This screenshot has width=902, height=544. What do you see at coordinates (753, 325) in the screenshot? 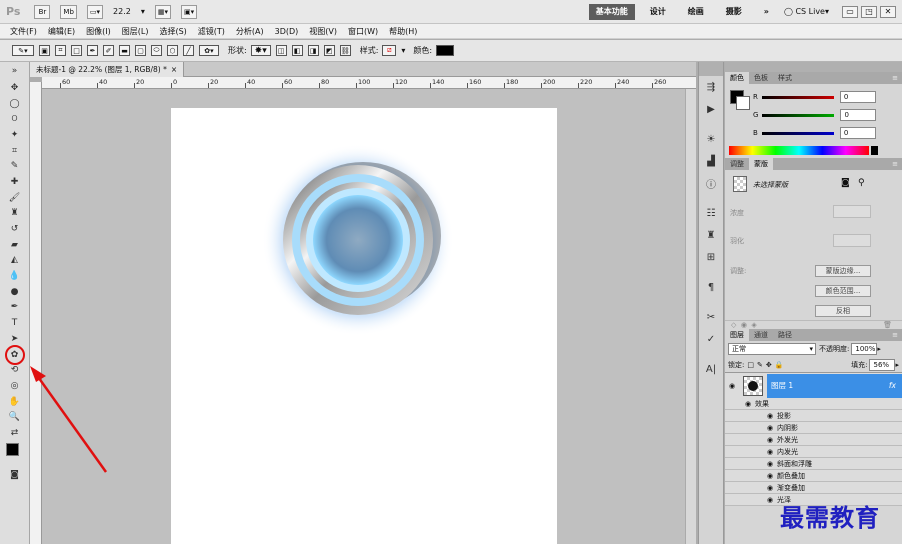
I see `apply-icon: ◈` at bounding box center [753, 325].